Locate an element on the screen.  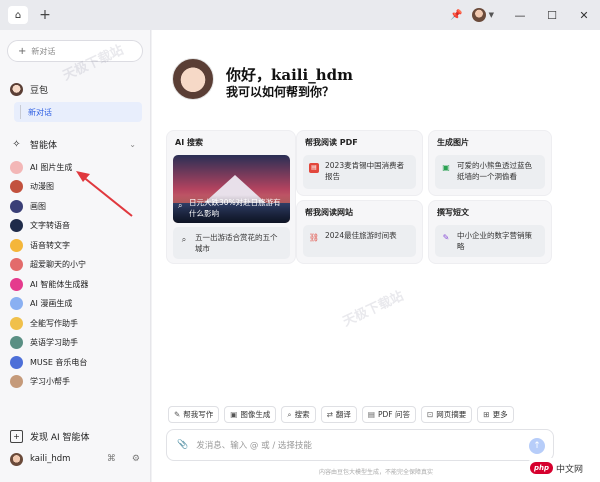
sidebar-item-agent: AI 漫画生成 is located at coordinates (41, 304).